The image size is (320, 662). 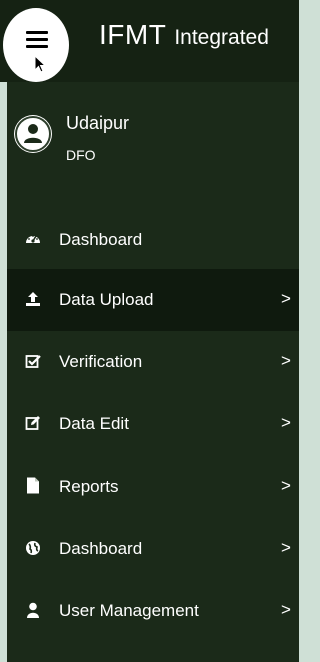 I want to click on sidebar-item-label: Data Upload, so click(x=106, y=299).